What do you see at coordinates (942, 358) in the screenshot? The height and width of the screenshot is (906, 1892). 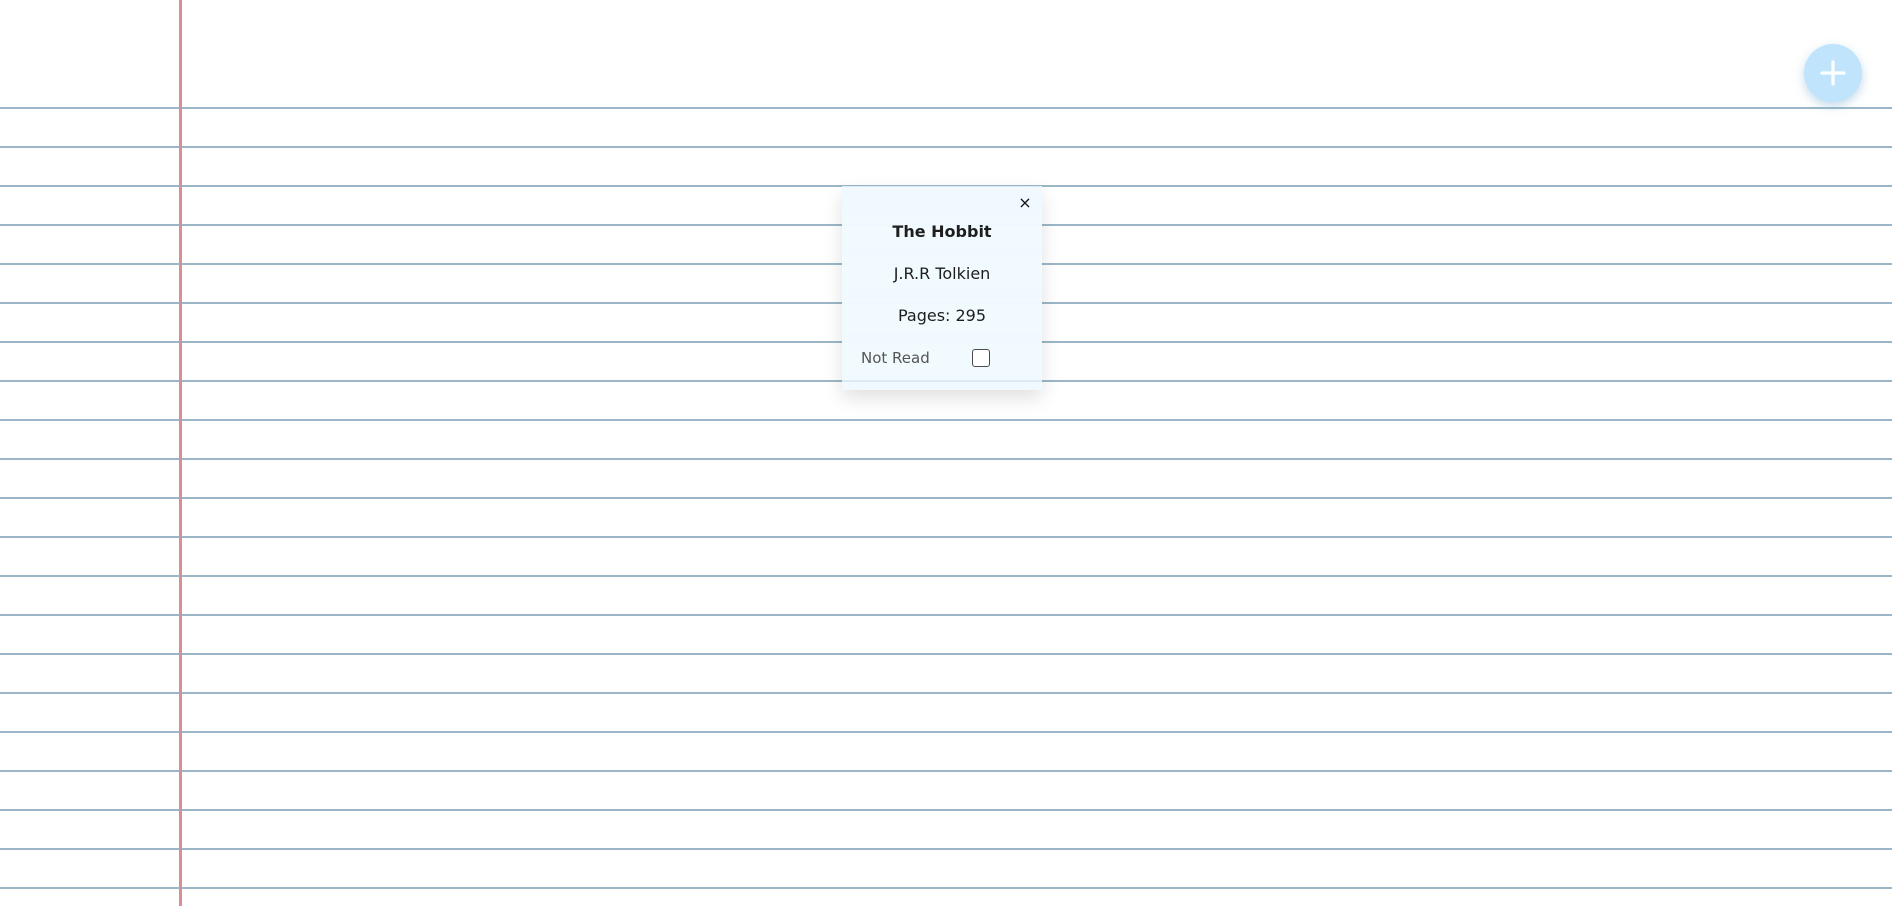 I see `read-status-row: Not Read` at bounding box center [942, 358].